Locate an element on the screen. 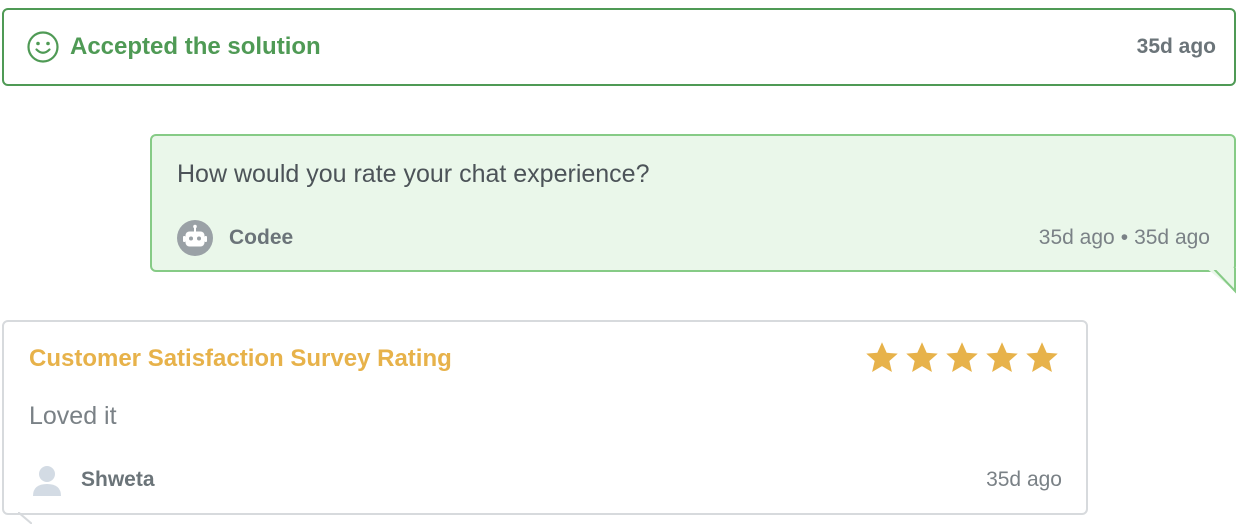  bot-bubble-tail is located at coordinates (1221, 281).